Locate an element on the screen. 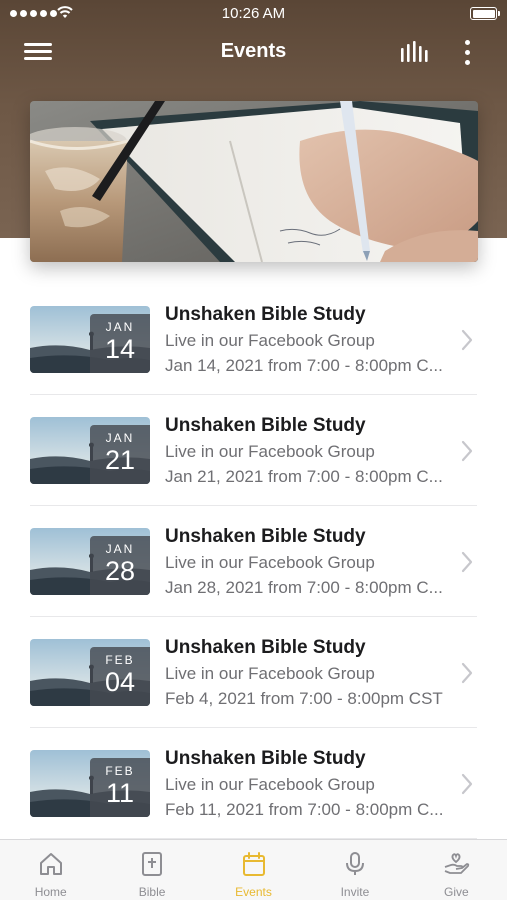  tab-label: Bible is located at coordinates (152, 892).